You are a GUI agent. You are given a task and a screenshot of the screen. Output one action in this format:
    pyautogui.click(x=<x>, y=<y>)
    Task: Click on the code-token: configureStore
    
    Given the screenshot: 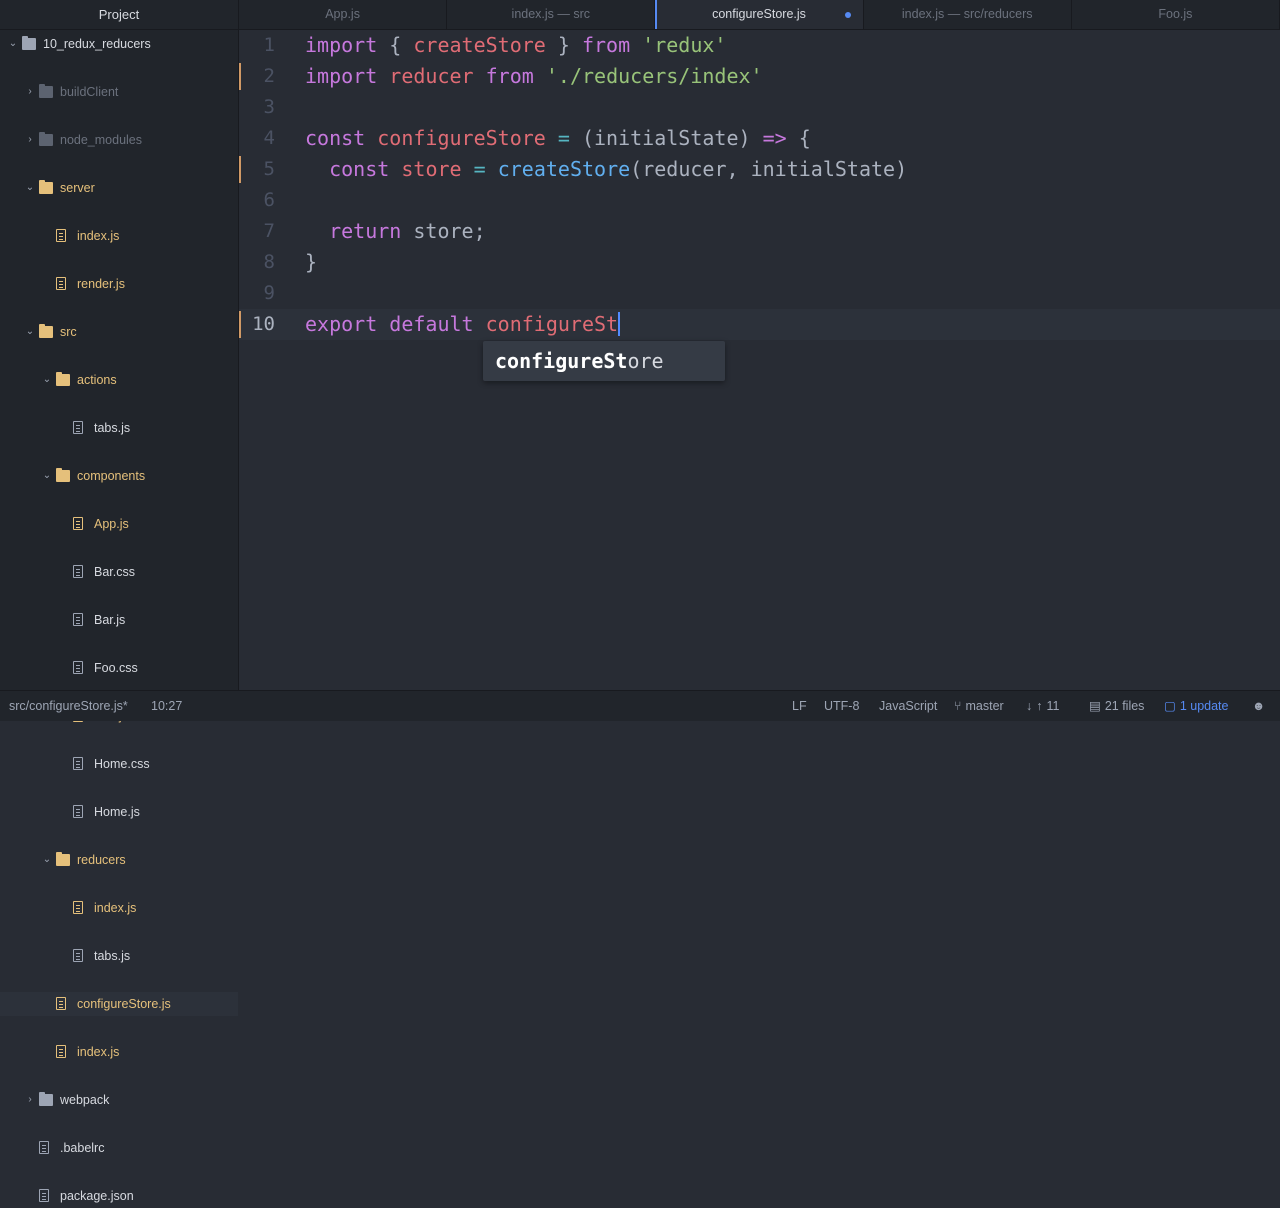 What is the action you would take?
    pyautogui.click(x=461, y=138)
    